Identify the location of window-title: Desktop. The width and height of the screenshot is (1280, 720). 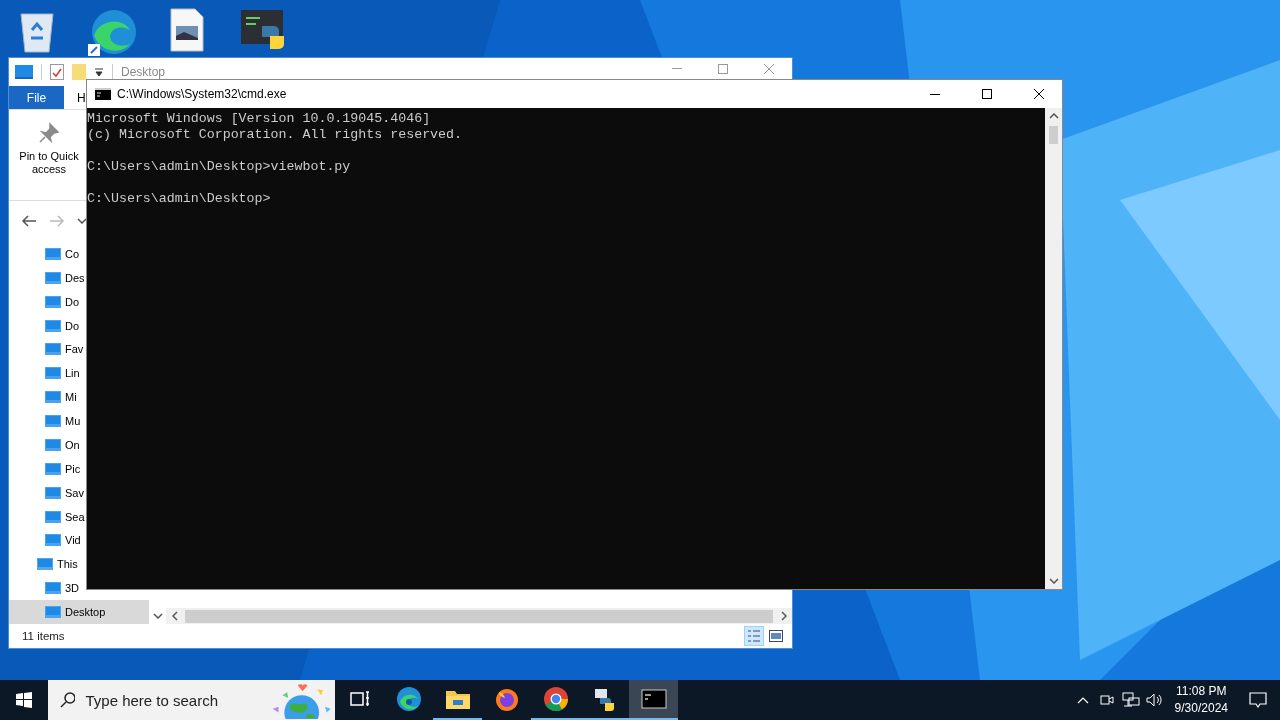
(144, 72).